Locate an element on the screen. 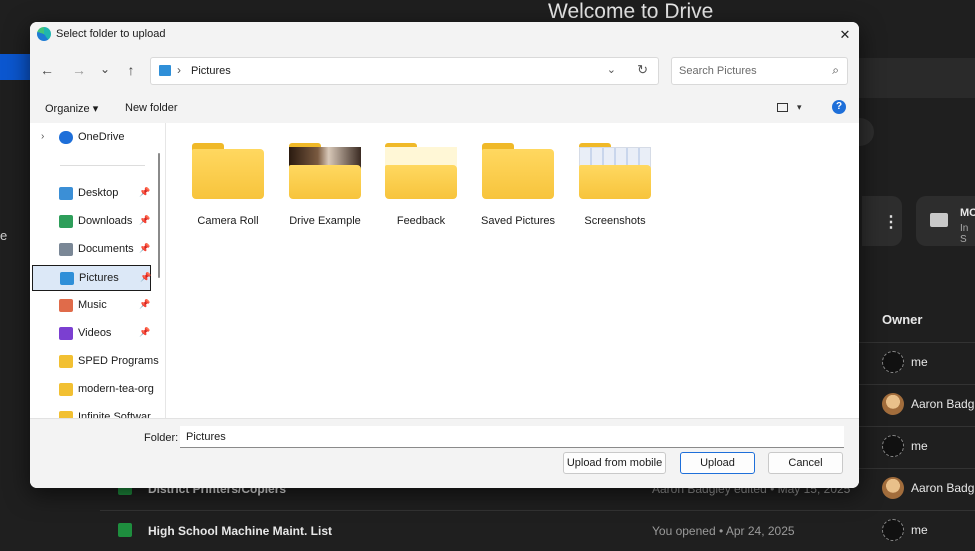 Image resolution: width=975 pixels, height=551 pixels. organize-button: Organize ▾ is located at coordinates (71, 108).